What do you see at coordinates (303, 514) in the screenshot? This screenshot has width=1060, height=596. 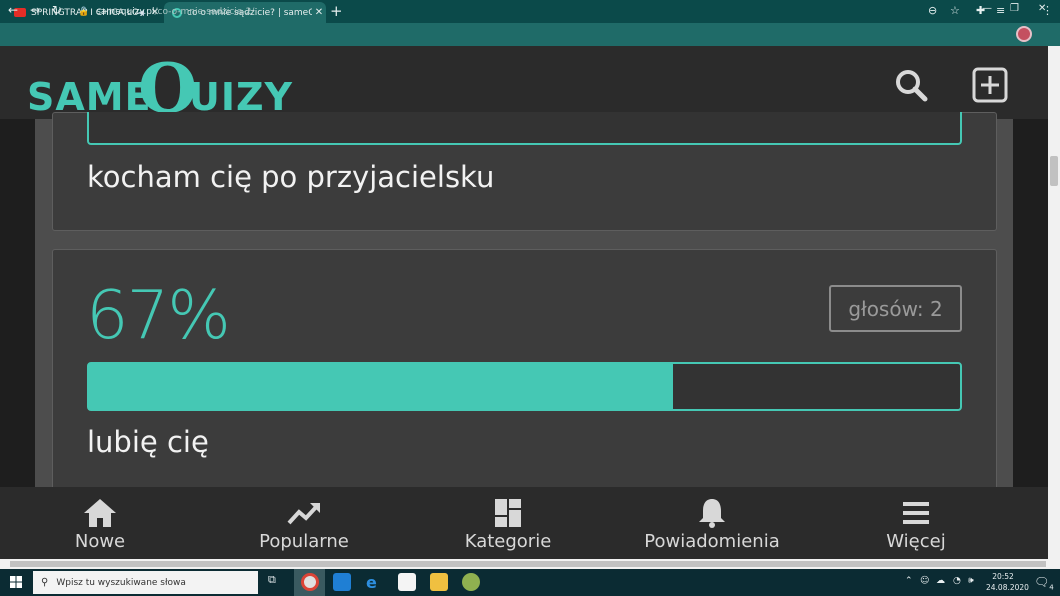 I see `trending-icon` at bounding box center [303, 514].